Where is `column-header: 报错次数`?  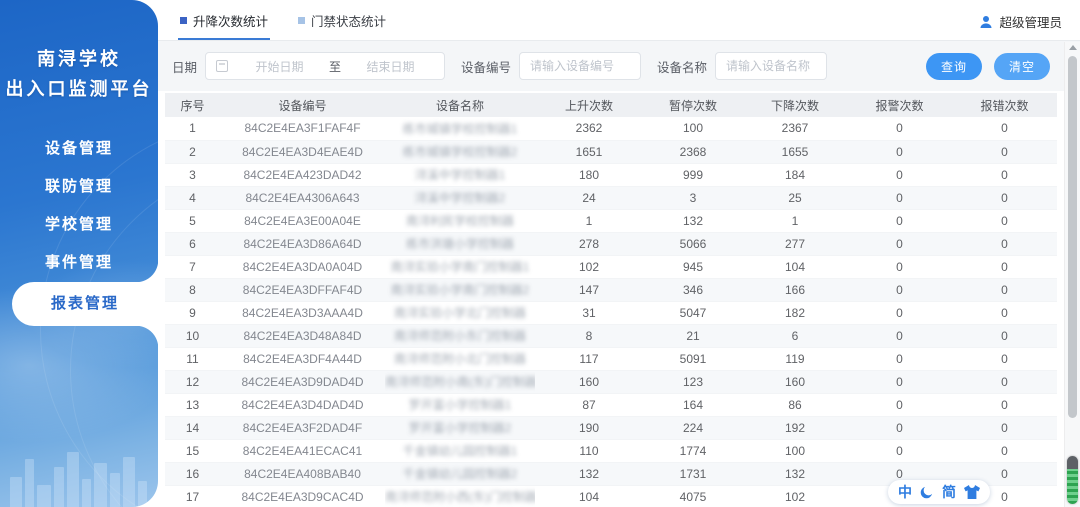 column-header: 报错次数 is located at coordinates (1004, 105).